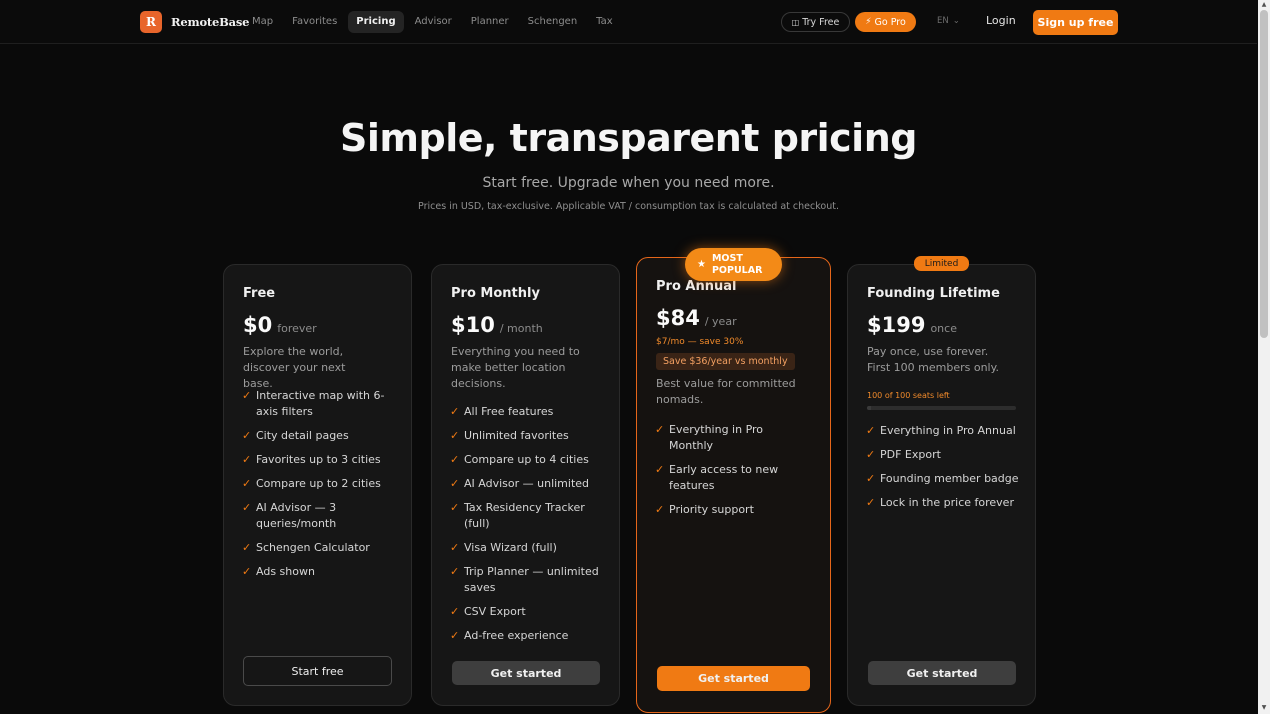 The height and width of the screenshot is (714, 1270). Describe the element at coordinates (815, 22) in the screenshot. I see `try-free-button: ◫ Try Free` at that location.